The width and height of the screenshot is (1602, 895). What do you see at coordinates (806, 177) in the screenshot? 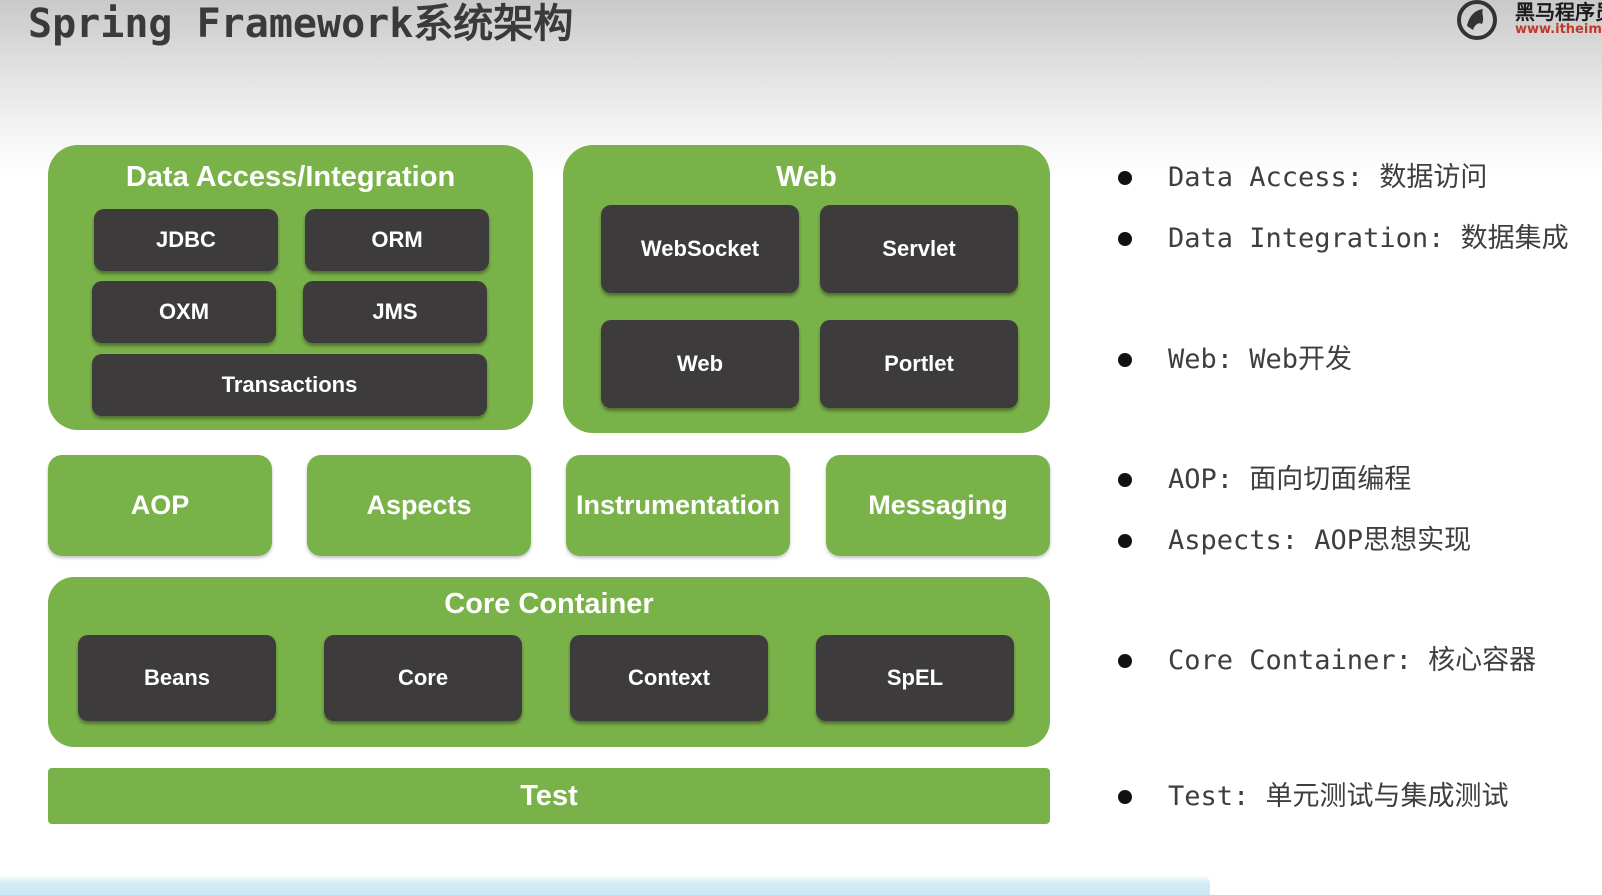
I see `web-title: Web` at bounding box center [806, 177].